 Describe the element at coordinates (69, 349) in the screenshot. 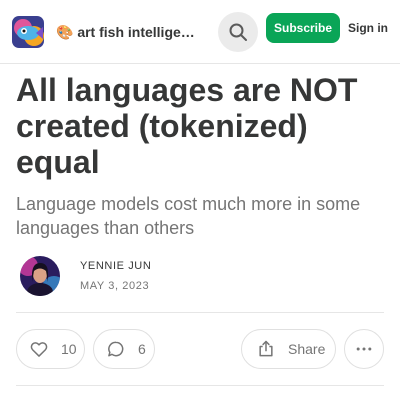

I see `like-count: 10` at that location.